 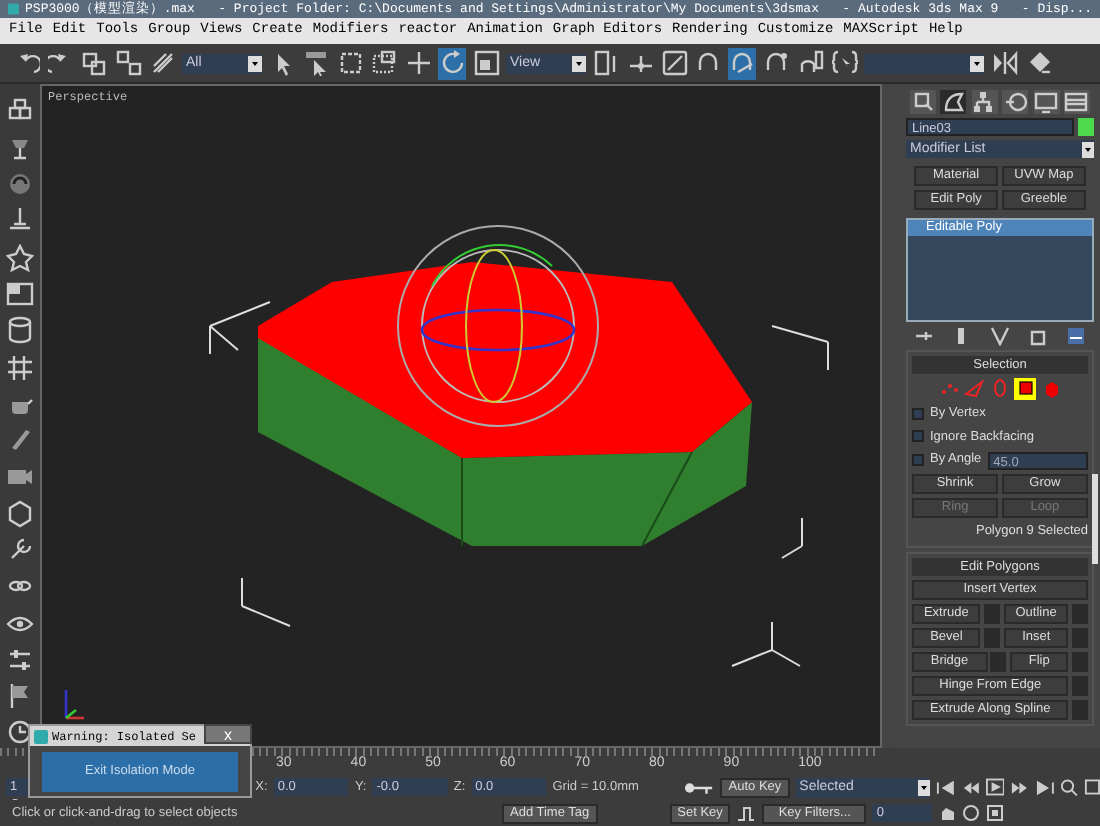 I want to click on flag-icon, so click(x=20, y=696).